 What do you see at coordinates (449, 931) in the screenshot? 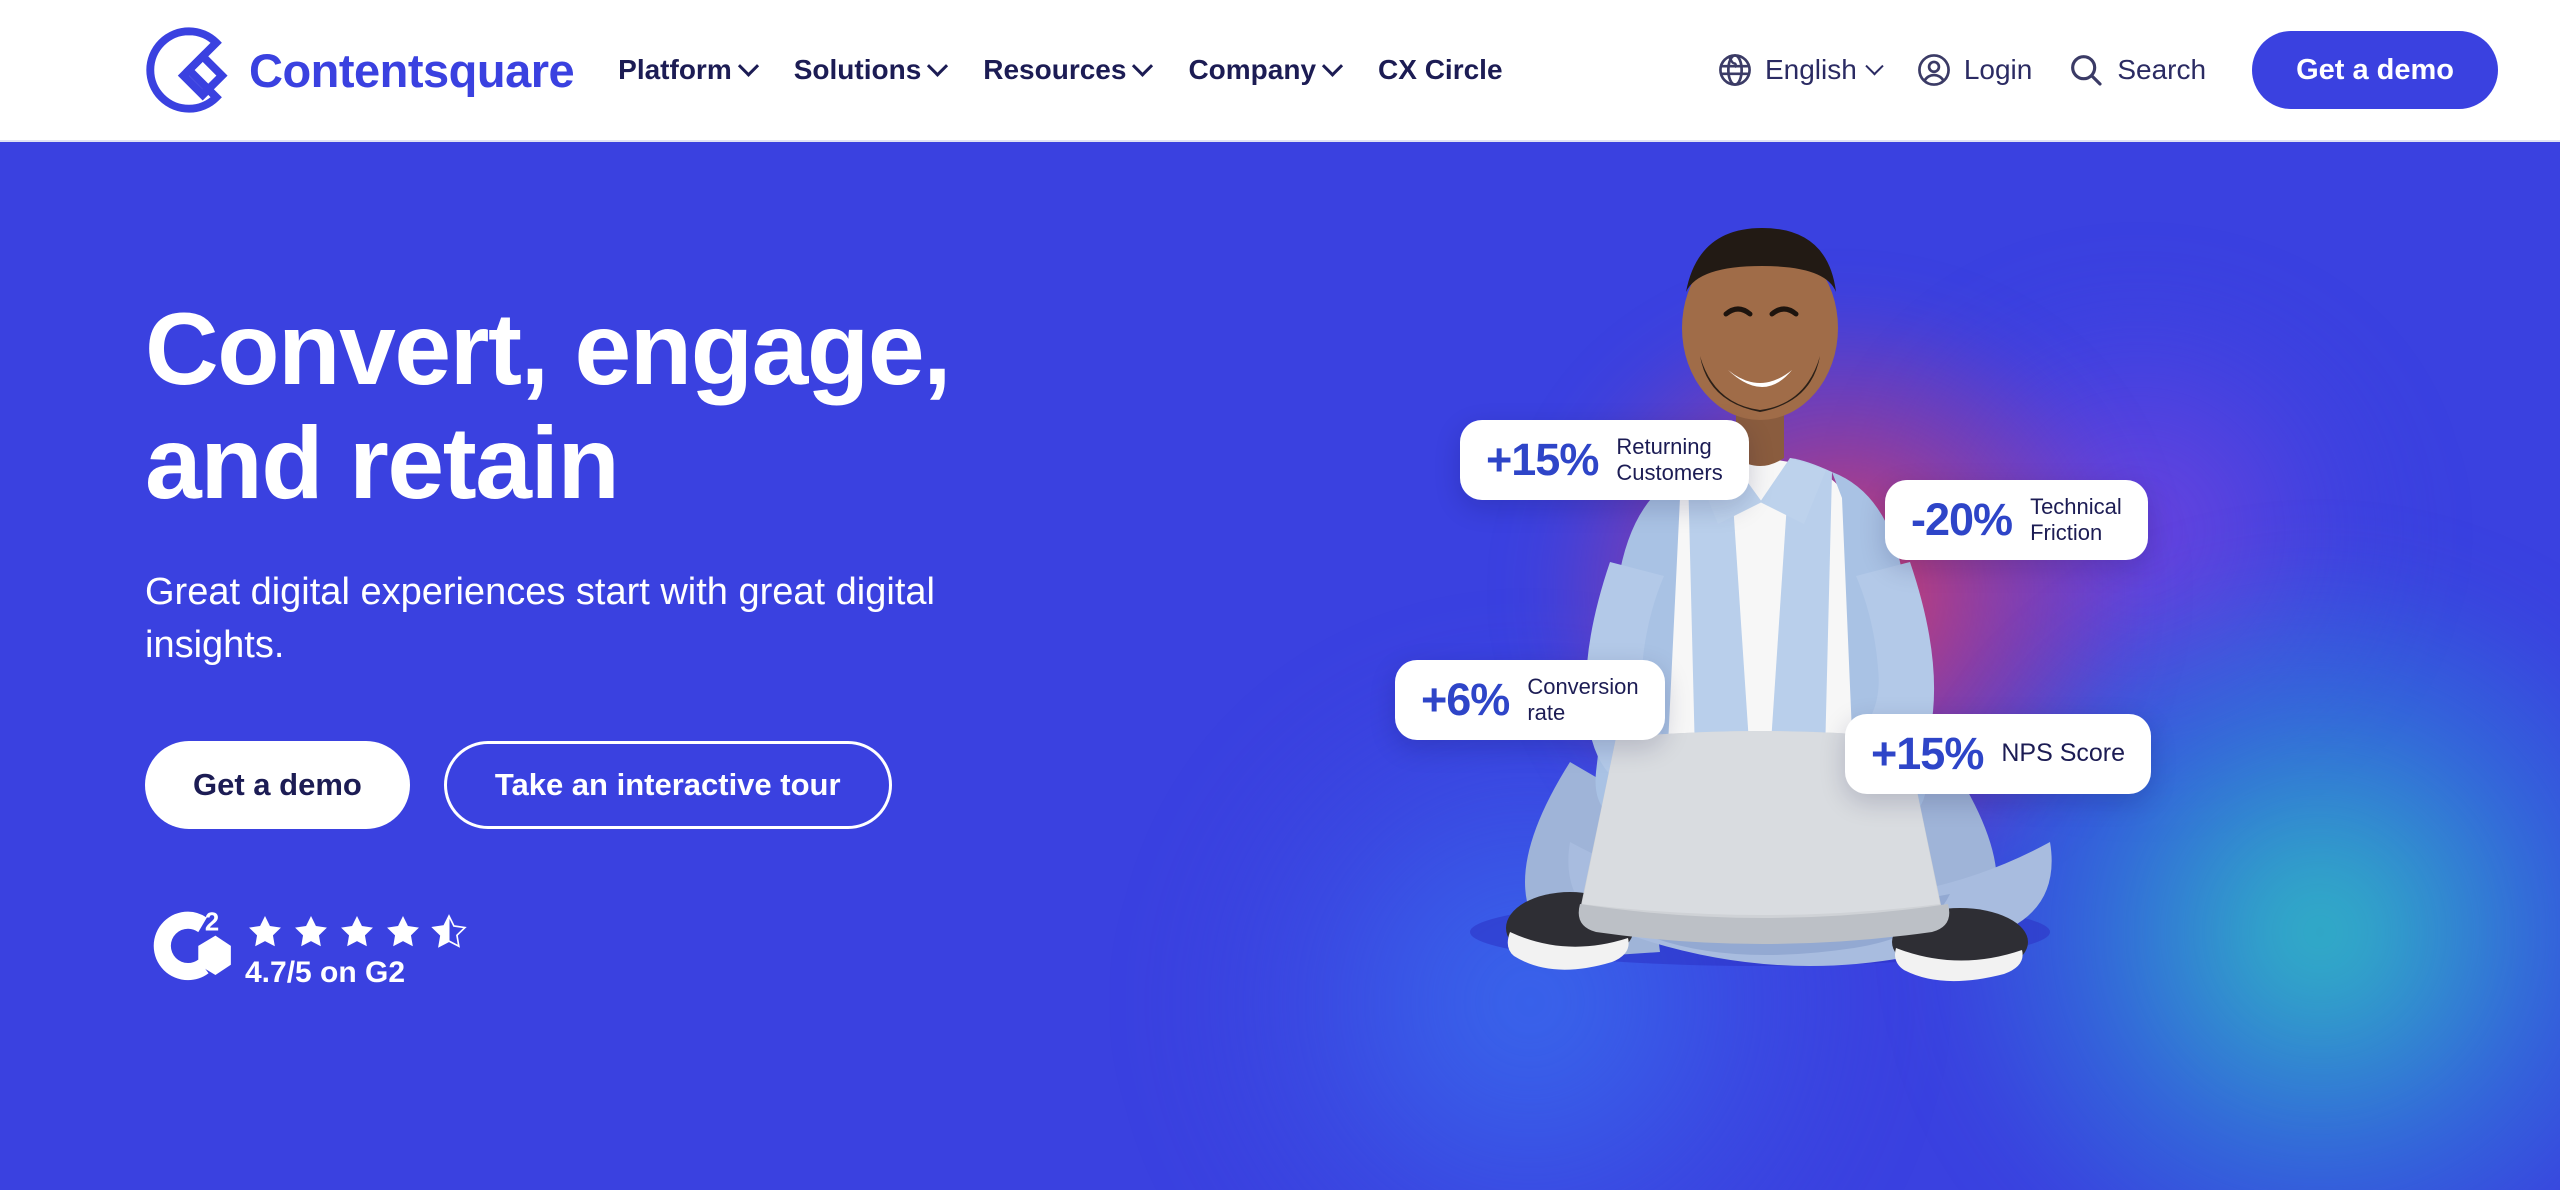
I see `star-icon-half` at bounding box center [449, 931].